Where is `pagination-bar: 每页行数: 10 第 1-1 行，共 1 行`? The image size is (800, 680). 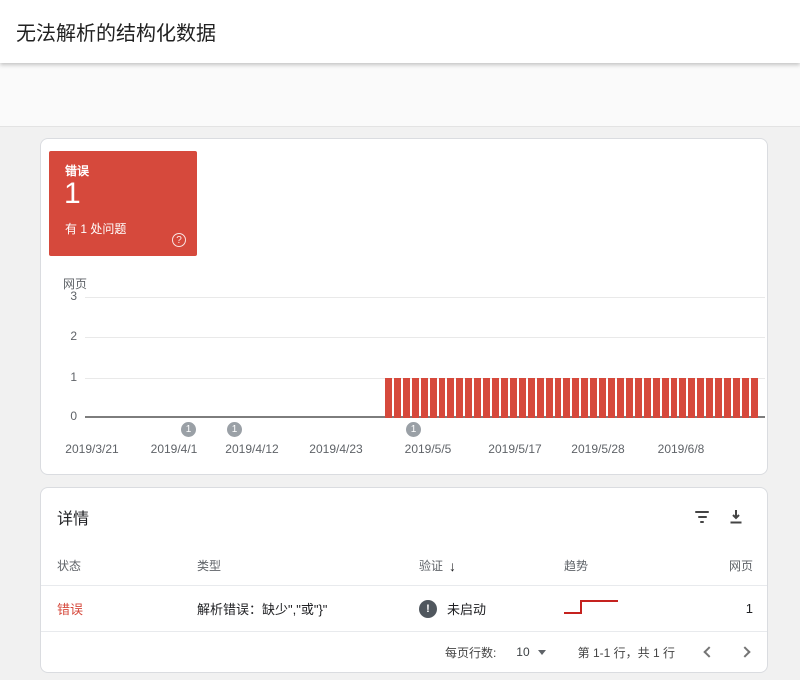
pagination-bar: 每页行数: 10 第 1-1 行，共 1 行 is located at coordinates (404, 652).